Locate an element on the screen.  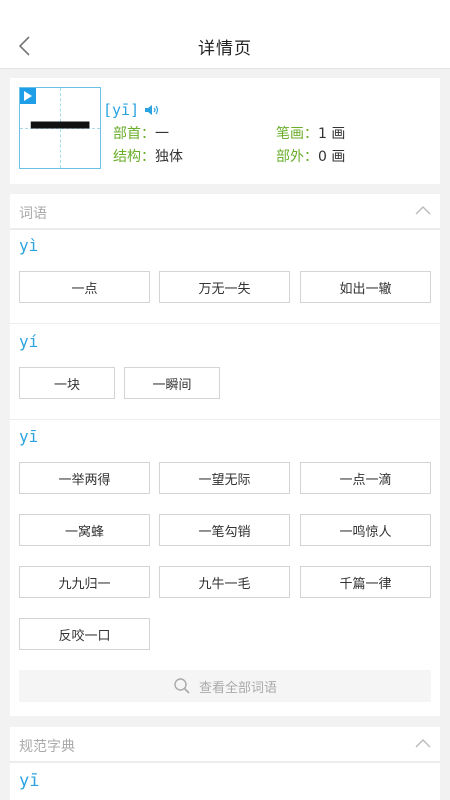
radical-value: 一 is located at coordinates (162, 134).